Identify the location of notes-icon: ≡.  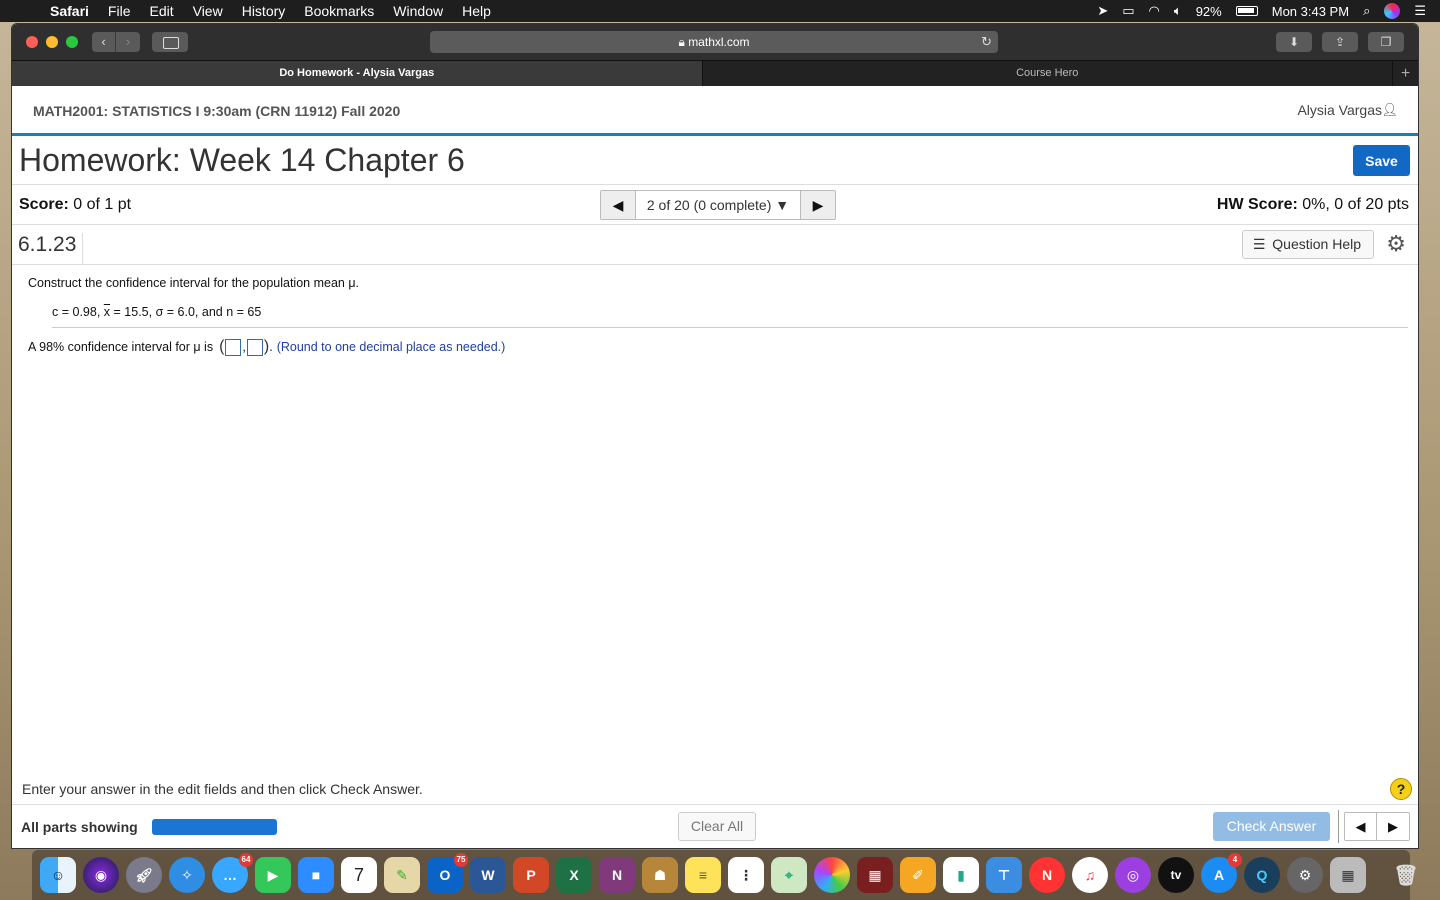
(703, 875).